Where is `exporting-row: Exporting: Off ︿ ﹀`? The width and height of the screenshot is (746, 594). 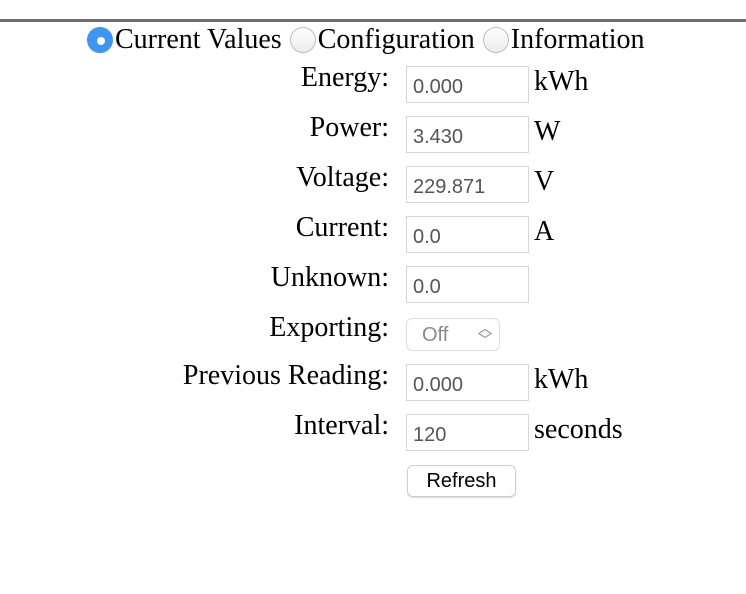 exporting-row: Exporting: Off ︿ ﹀ is located at coordinates (373, 333).